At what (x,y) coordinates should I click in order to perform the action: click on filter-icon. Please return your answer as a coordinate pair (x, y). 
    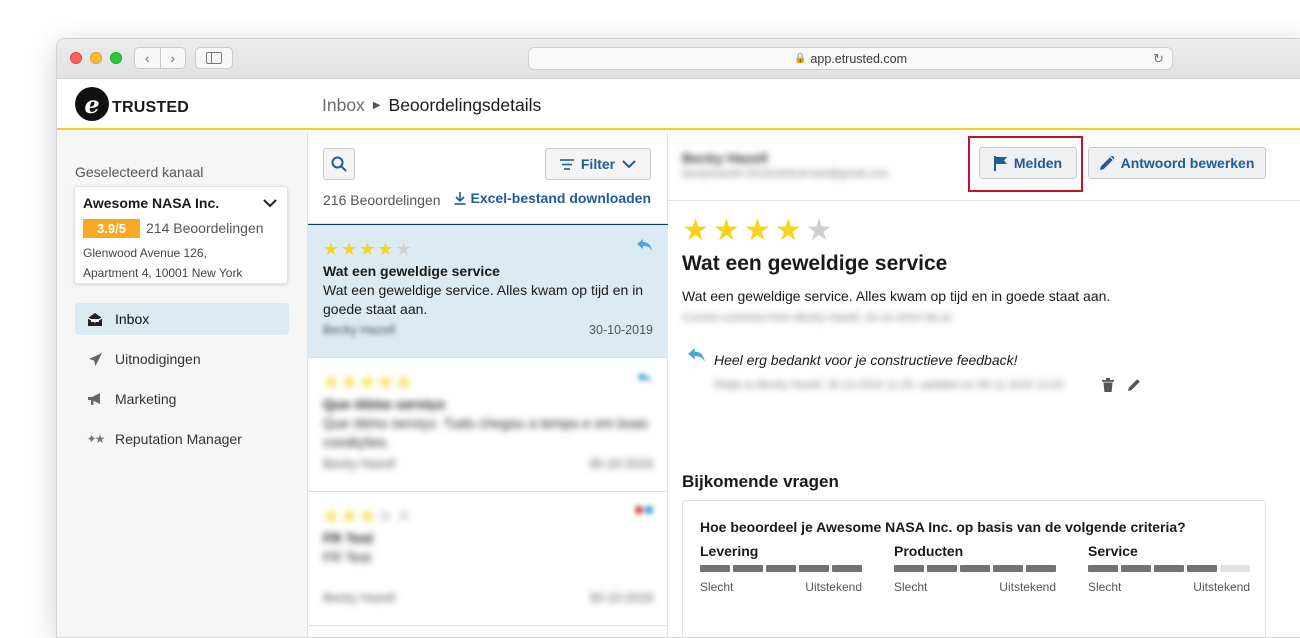
    Looking at the image, I should click on (566, 164).